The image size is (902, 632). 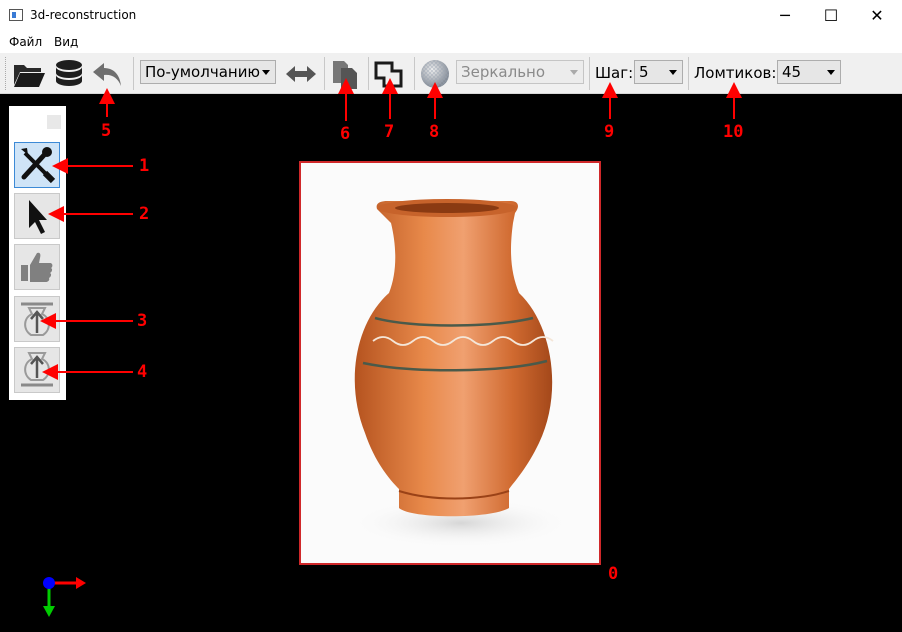 I want to click on select-button, so click(x=37, y=216).